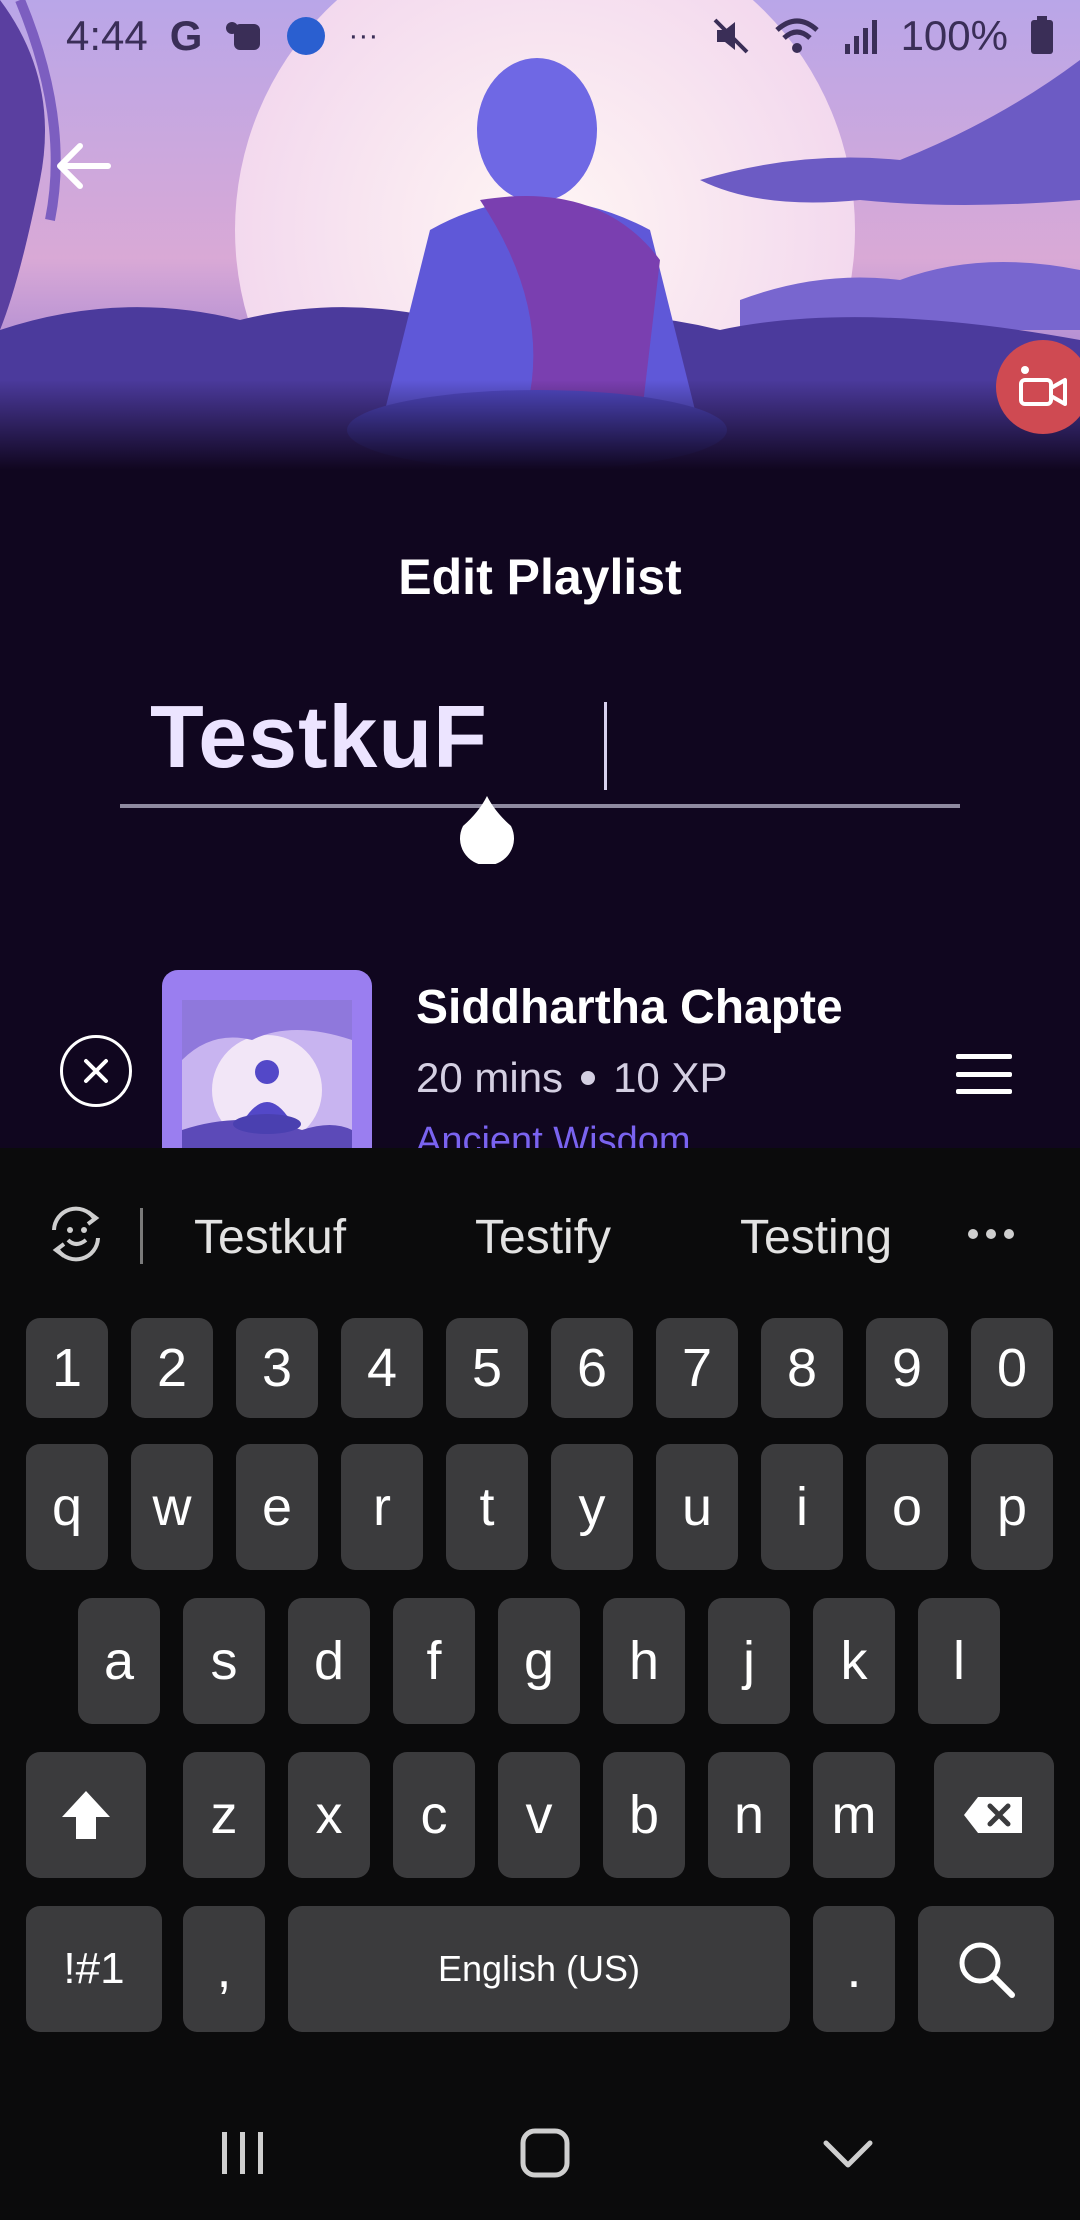  What do you see at coordinates (954, 35) in the screenshot?
I see `battery-percent: 100%` at bounding box center [954, 35].